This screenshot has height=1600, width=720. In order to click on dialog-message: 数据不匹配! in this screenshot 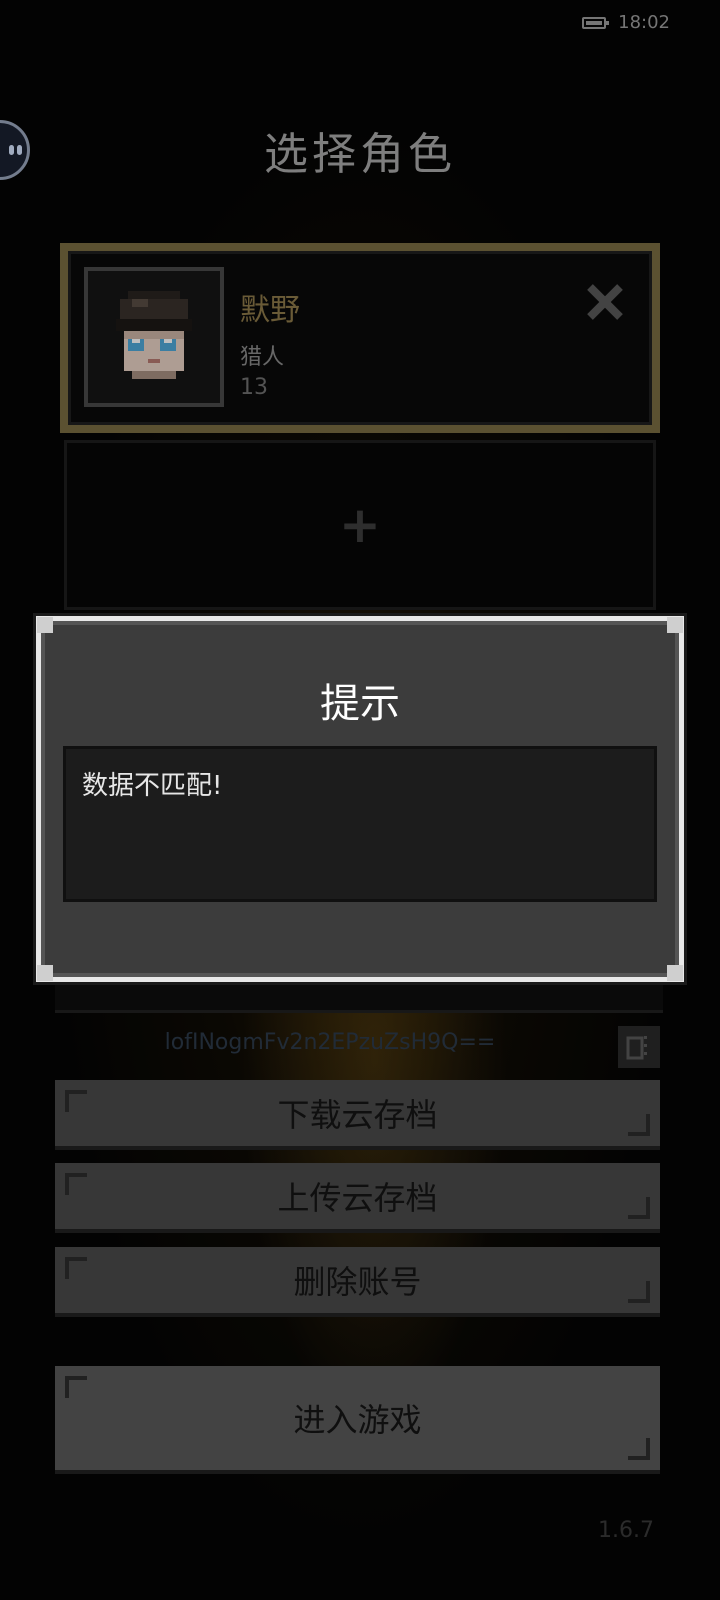, I will do `click(152, 786)`.